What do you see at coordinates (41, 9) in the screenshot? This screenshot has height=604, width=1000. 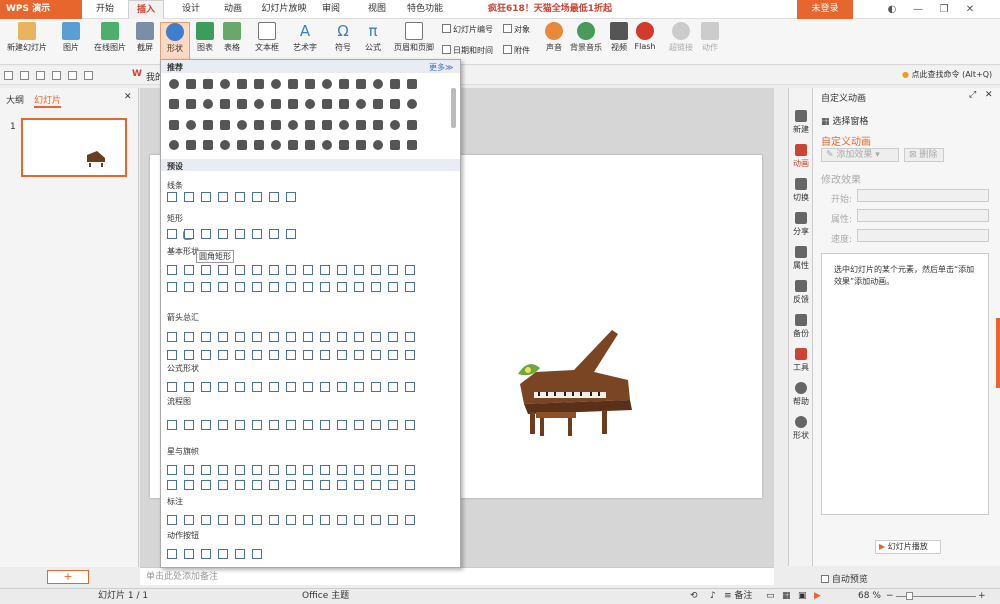 I see `app-logo: WPS 演示` at bounding box center [41, 9].